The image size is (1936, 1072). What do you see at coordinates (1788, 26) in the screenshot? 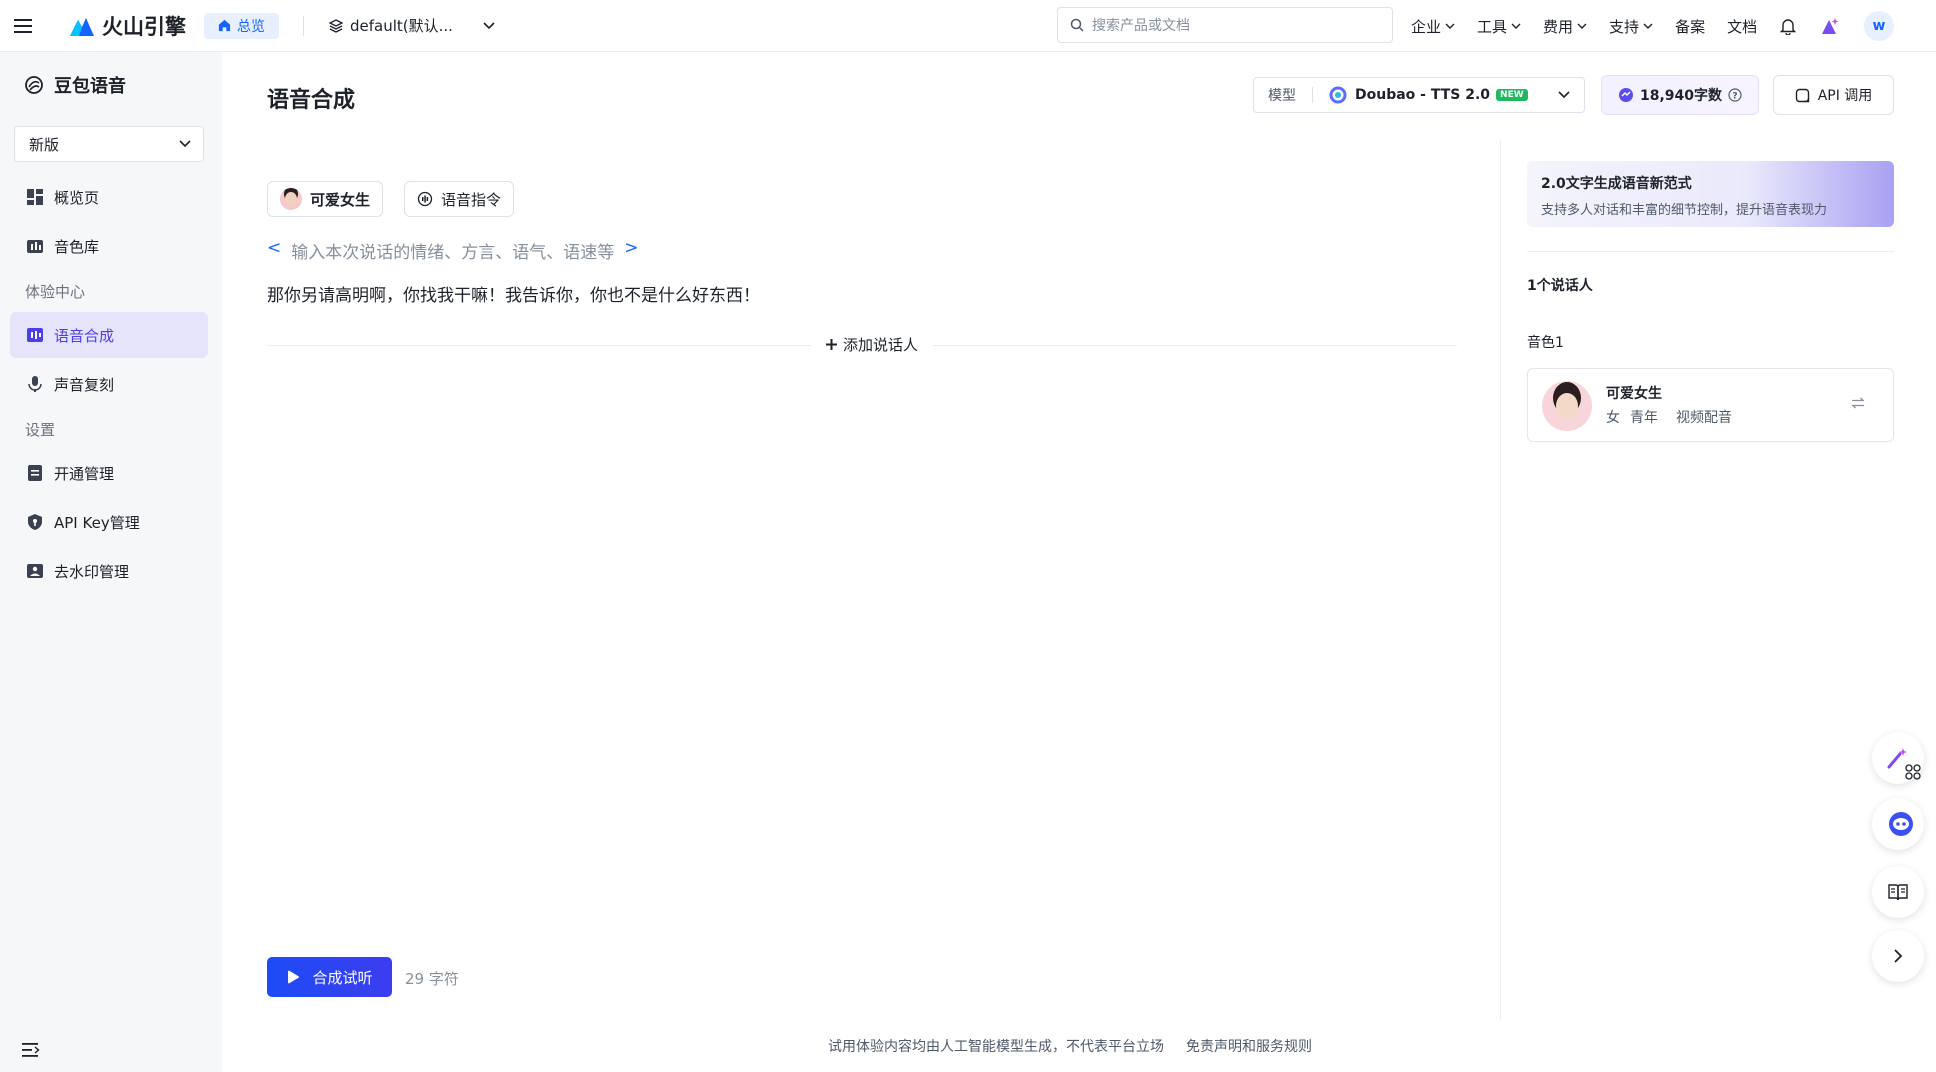
I see `bell-icon` at bounding box center [1788, 26].